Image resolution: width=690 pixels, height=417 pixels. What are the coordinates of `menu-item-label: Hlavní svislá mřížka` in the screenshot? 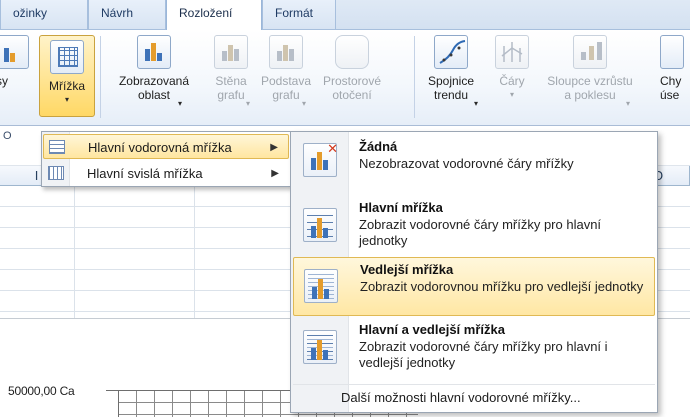 It's located at (145, 173).